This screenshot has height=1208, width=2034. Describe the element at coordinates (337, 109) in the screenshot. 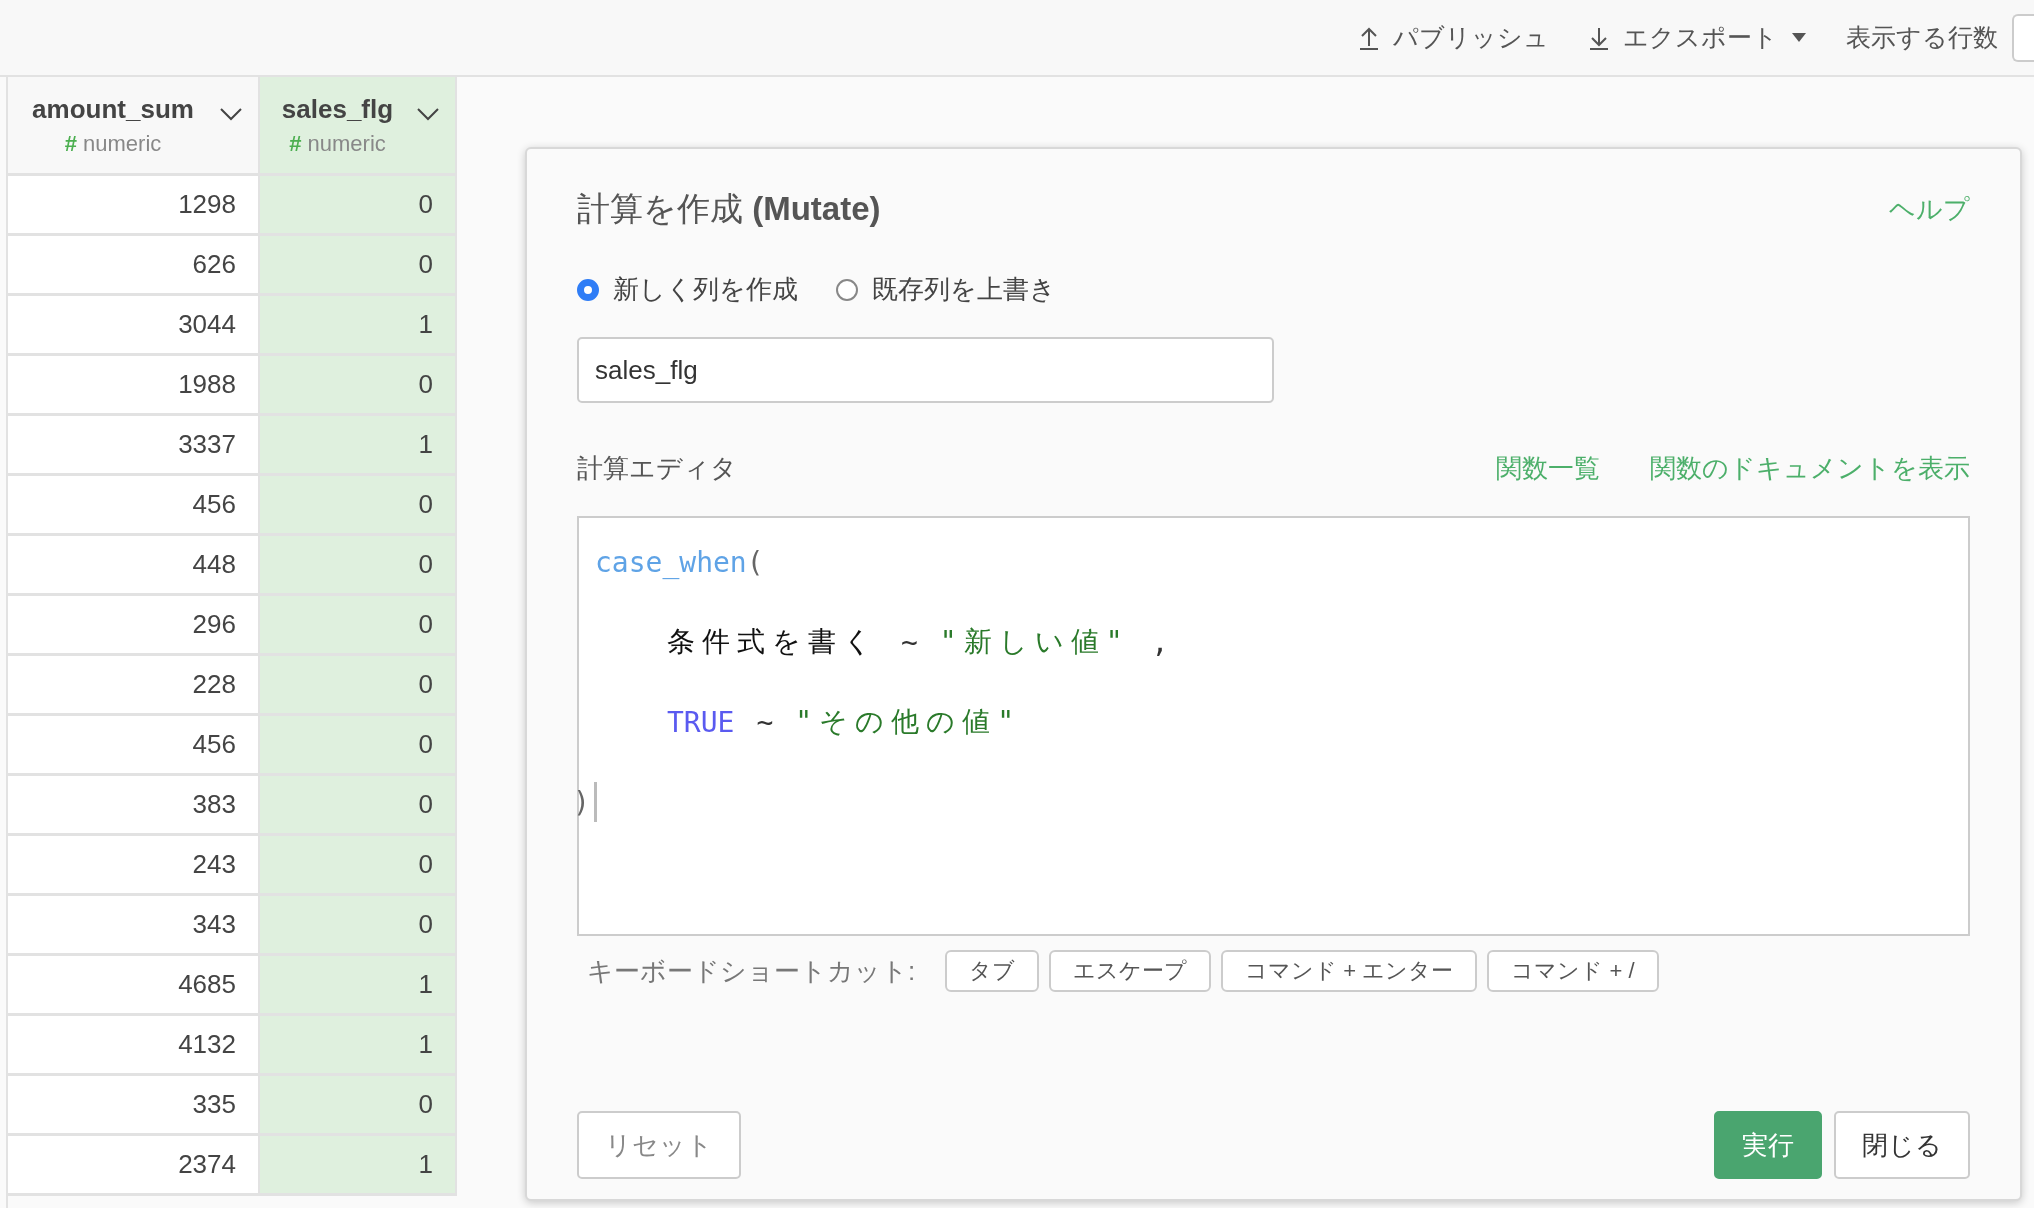

I see `column-name: sales_flg` at that location.